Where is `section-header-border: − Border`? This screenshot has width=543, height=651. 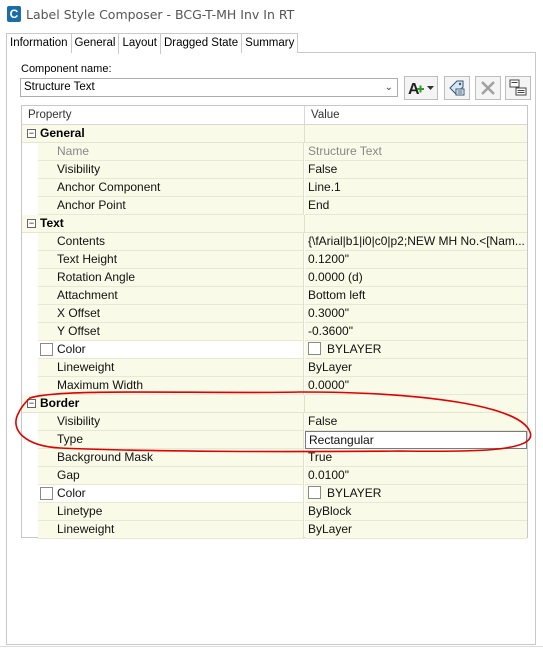
section-header-border: − Border is located at coordinates (274, 404).